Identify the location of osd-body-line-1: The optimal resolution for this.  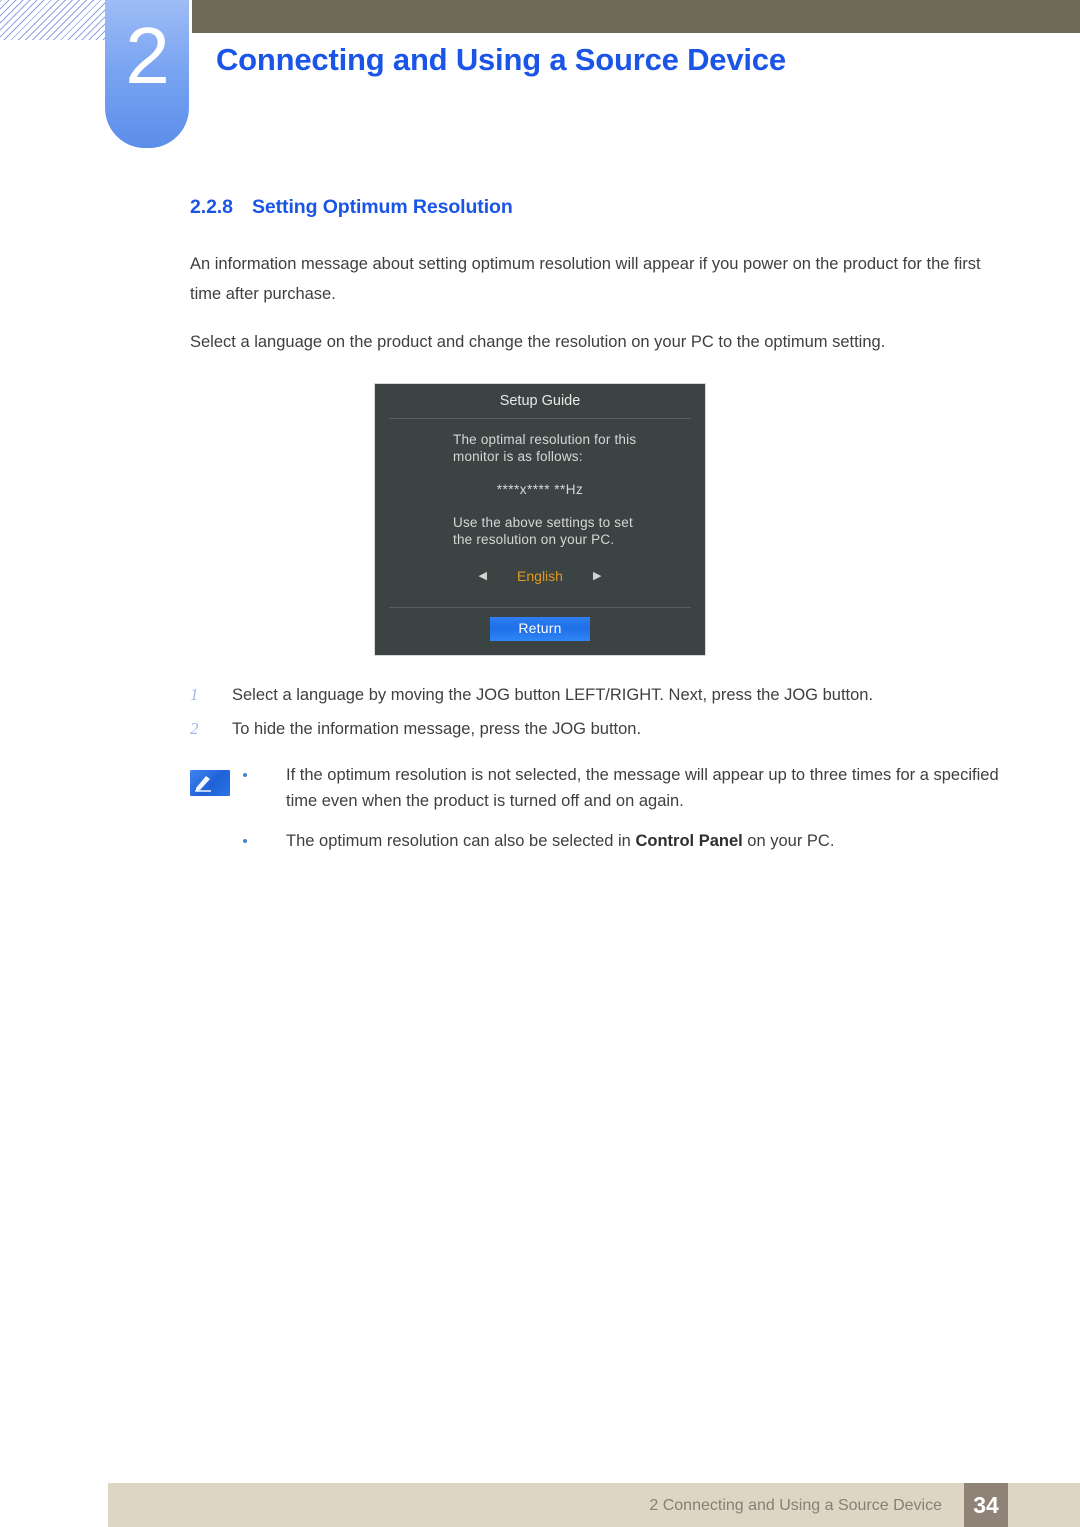
(545, 439).